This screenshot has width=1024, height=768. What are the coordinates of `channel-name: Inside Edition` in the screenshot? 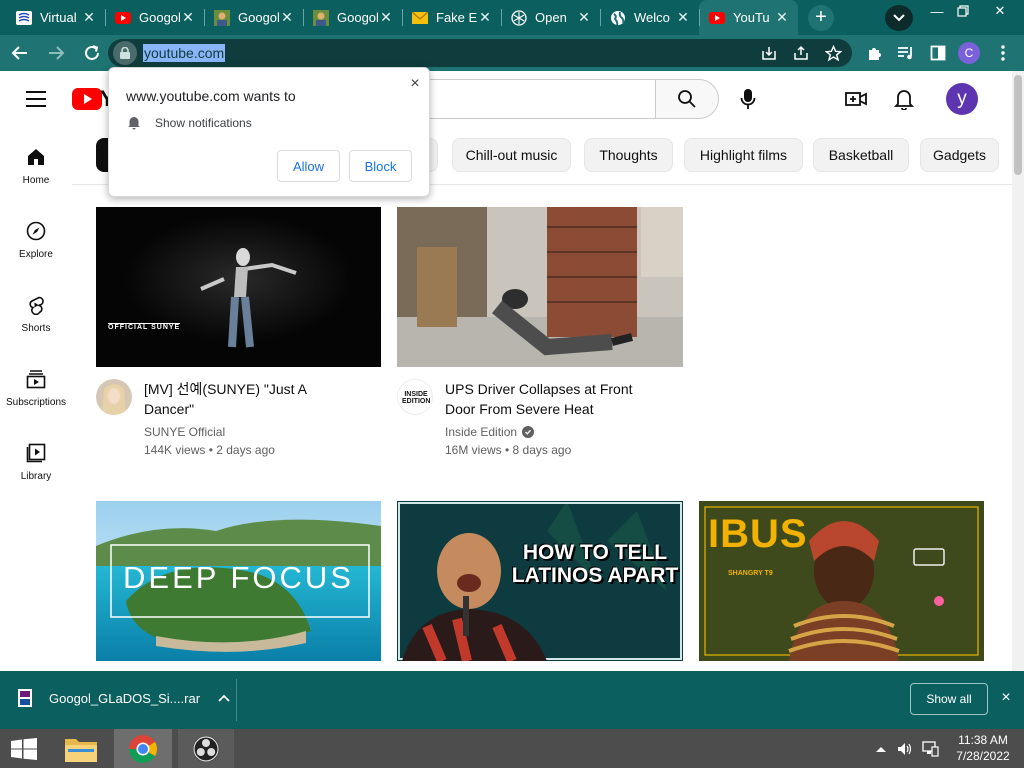 It's located at (490, 432).